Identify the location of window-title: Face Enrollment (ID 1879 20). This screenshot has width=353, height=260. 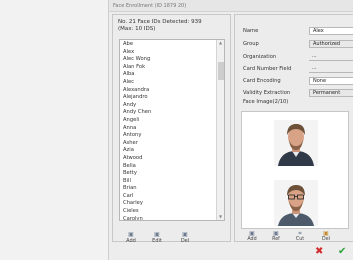
(150, 6).